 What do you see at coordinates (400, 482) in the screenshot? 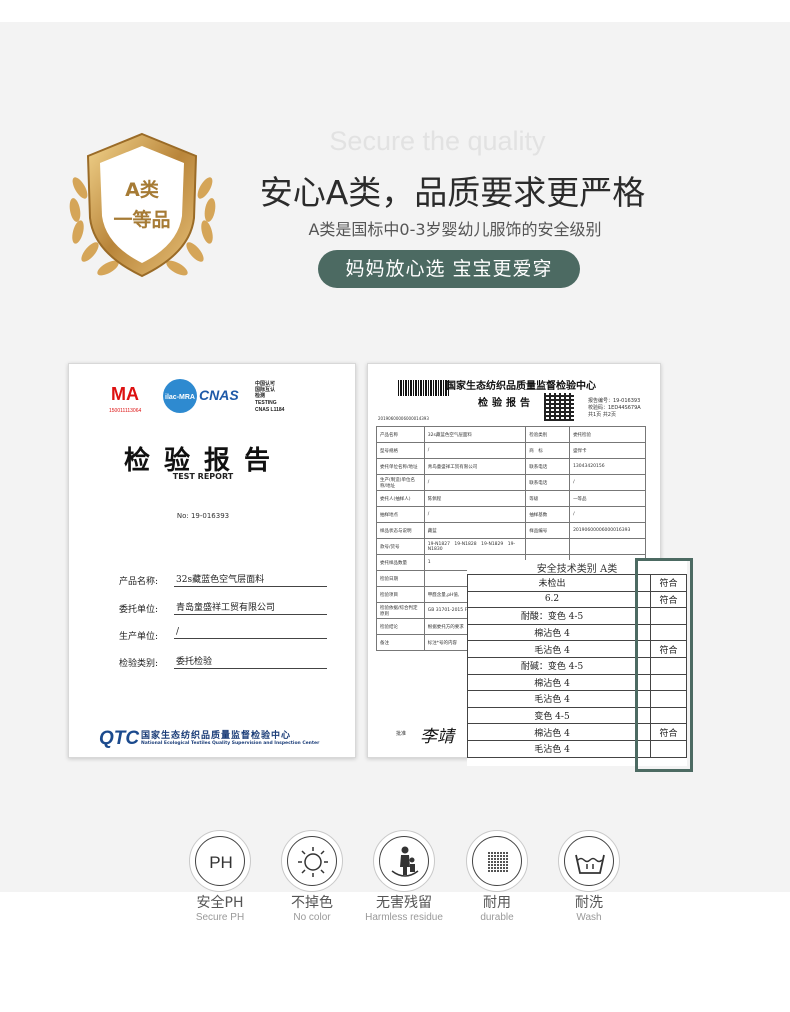
I see `detail-table-cell: 生产(制造)单位名称/地址` at bounding box center [400, 482].